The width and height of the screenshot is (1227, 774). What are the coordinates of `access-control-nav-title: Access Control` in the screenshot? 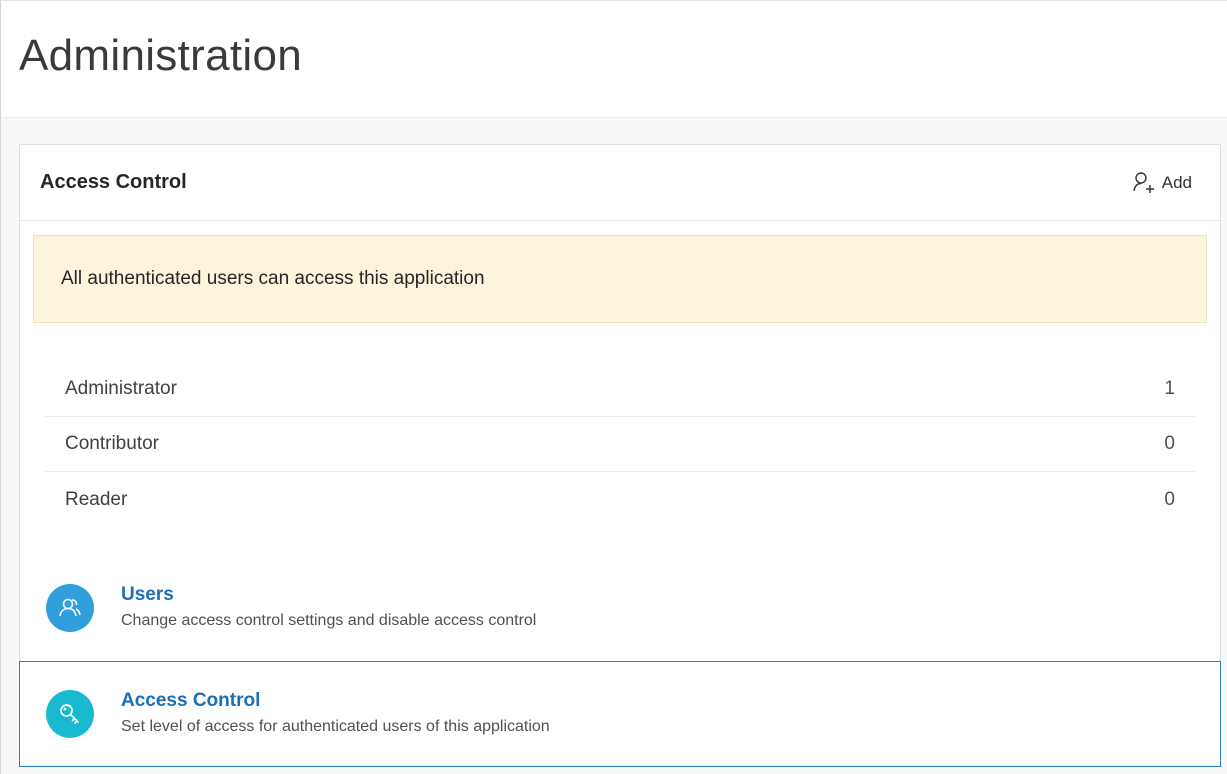 It's located at (335, 701).